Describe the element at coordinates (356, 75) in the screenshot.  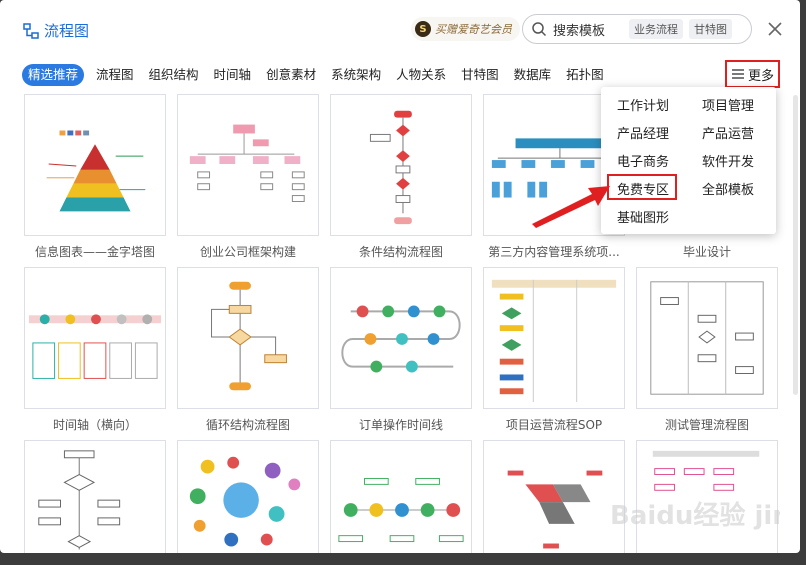
I see `tab-system-arch: 系统架构` at that location.